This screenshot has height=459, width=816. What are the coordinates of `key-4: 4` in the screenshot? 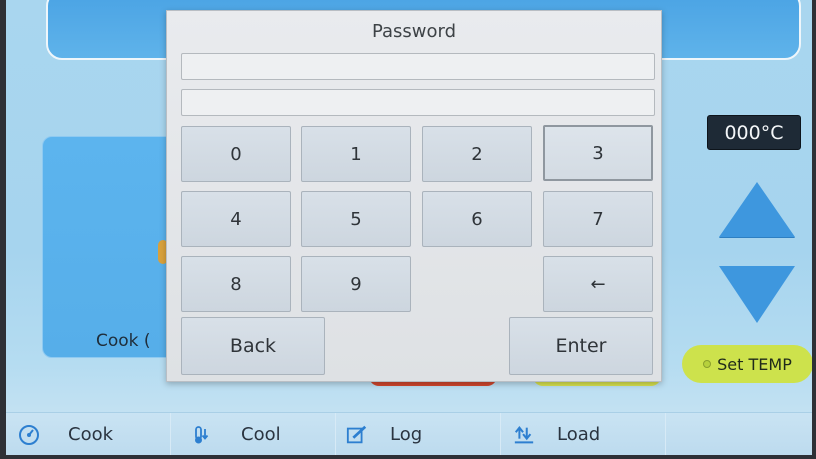 It's located at (236, 219).